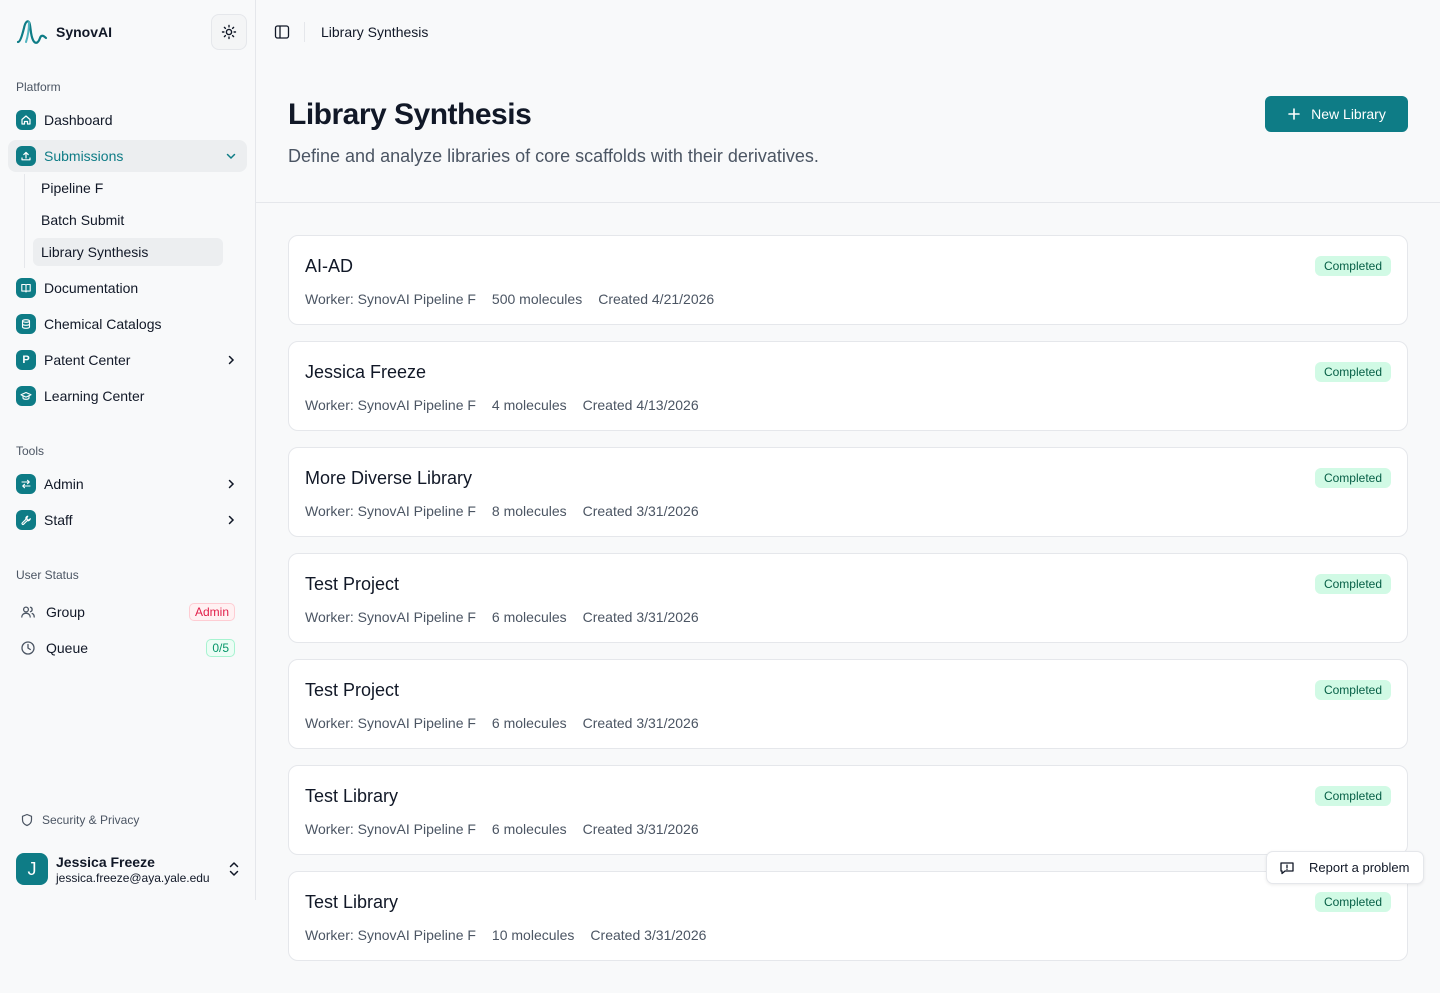  I want to click on patent-letter-icon: P, so click(26, 360).